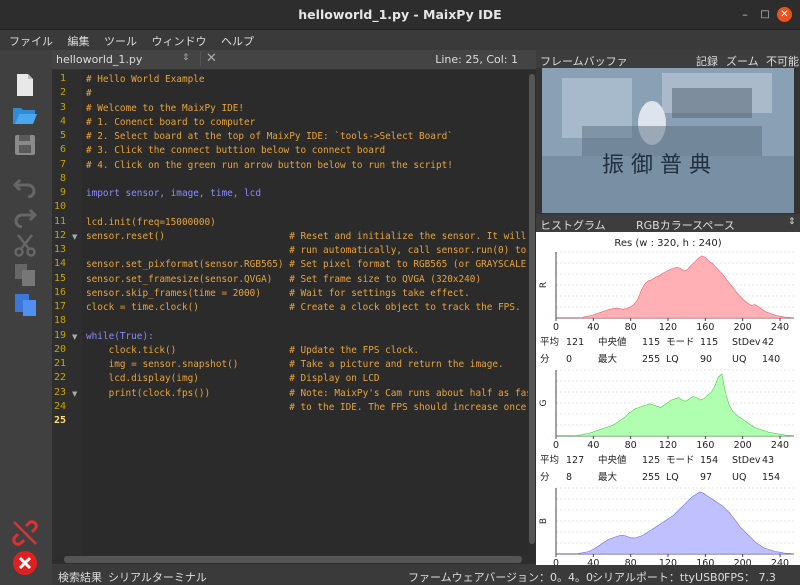  What do you see at coordinates (59, 306) in the screenshot?
I see `line-number: 17` at bounding box center [59, 306].